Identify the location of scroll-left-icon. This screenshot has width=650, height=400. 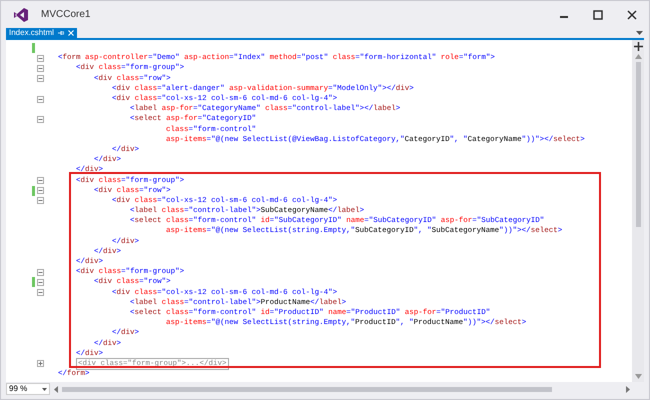
(56, 389).